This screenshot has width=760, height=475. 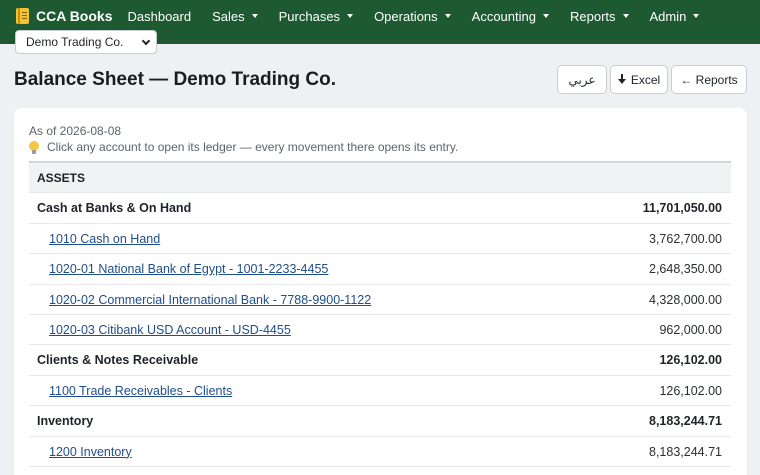 I want to click on account-link: 1010 Cash on Hand, so click(x=104, y=239).